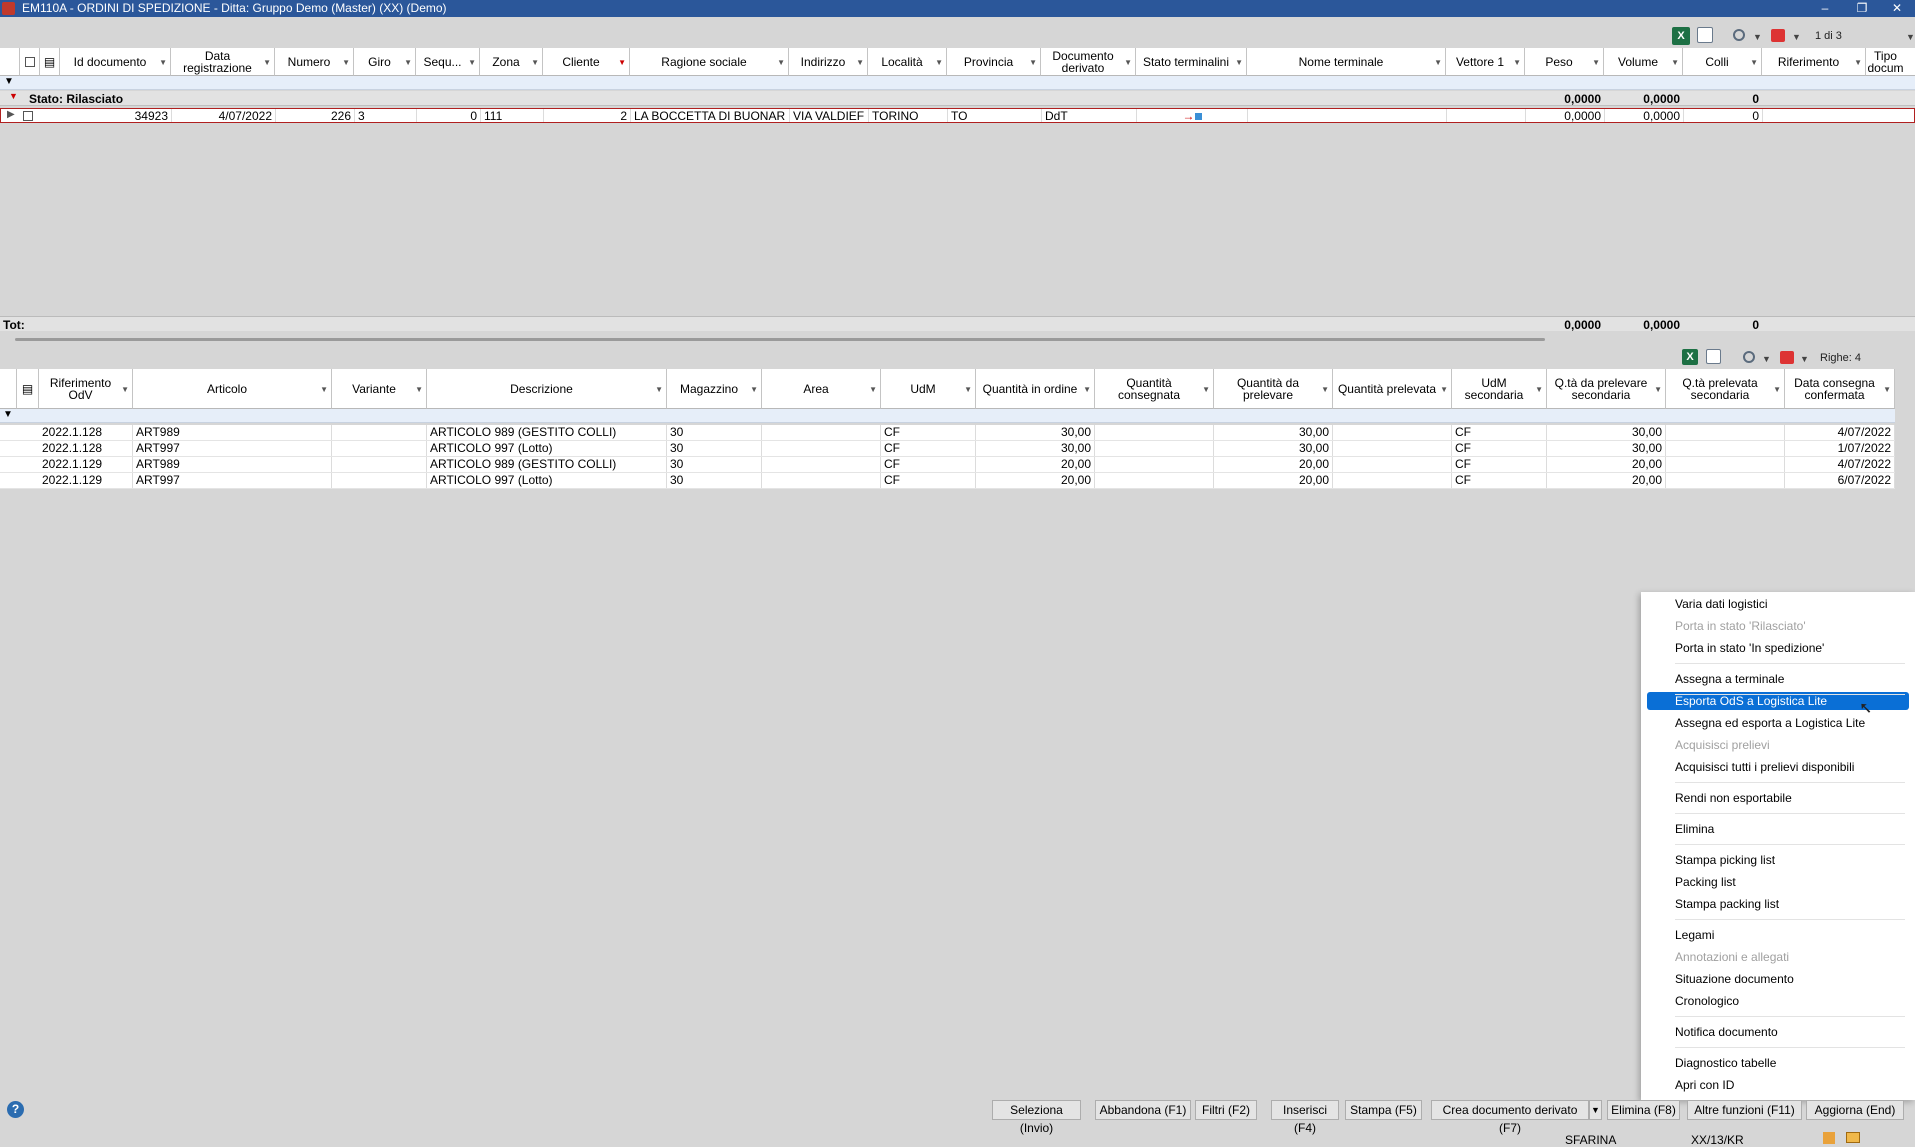 This screenshot has width=1915, height=1147. Describe the element at coordinates (1564, 62) in the screenshot. I see `col-peso: Peso ▼` at that location.